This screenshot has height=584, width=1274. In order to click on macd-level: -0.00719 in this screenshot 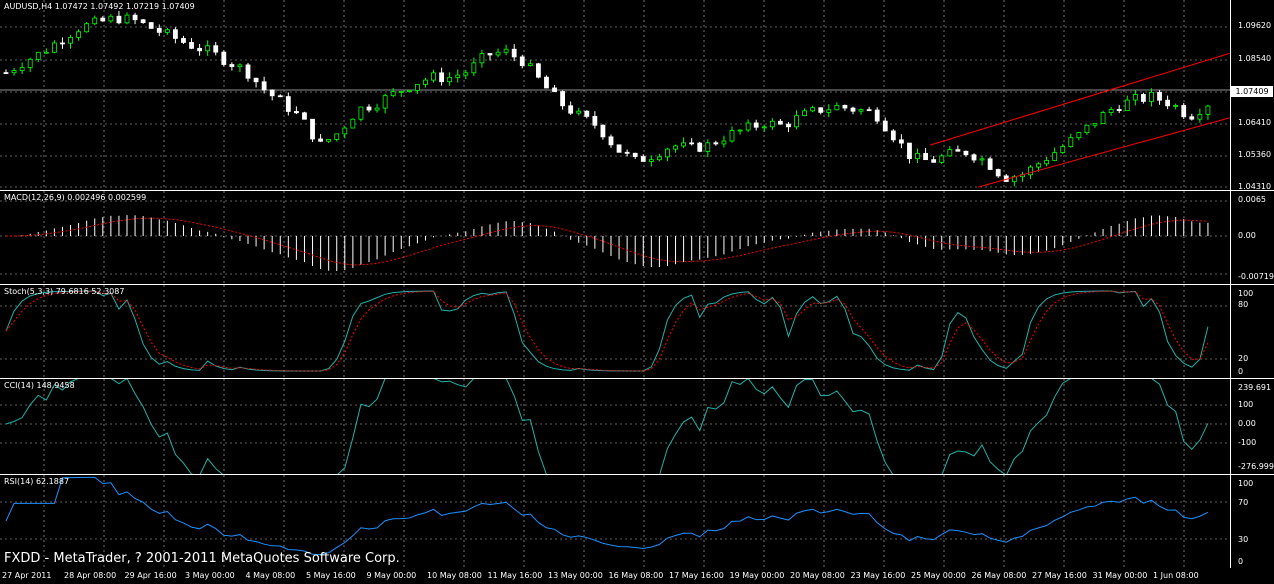, I will do `click(1256, 276)`.